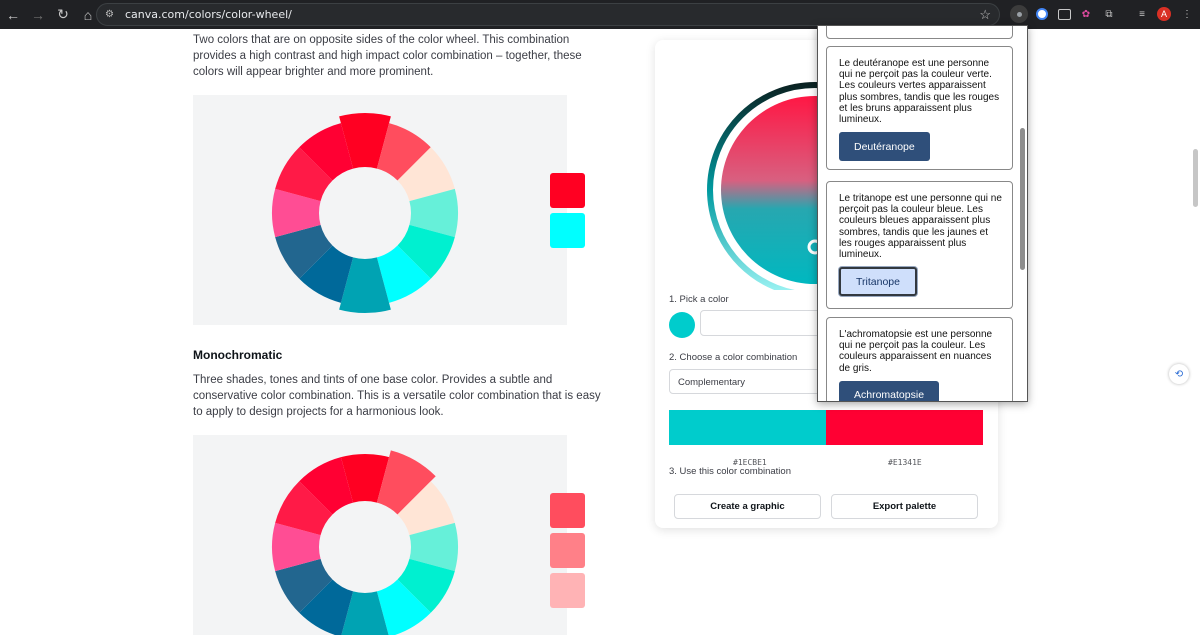 This screenshot has width=1200, height=640. I want to click on profile-avatar: A, so click(1164, 14).